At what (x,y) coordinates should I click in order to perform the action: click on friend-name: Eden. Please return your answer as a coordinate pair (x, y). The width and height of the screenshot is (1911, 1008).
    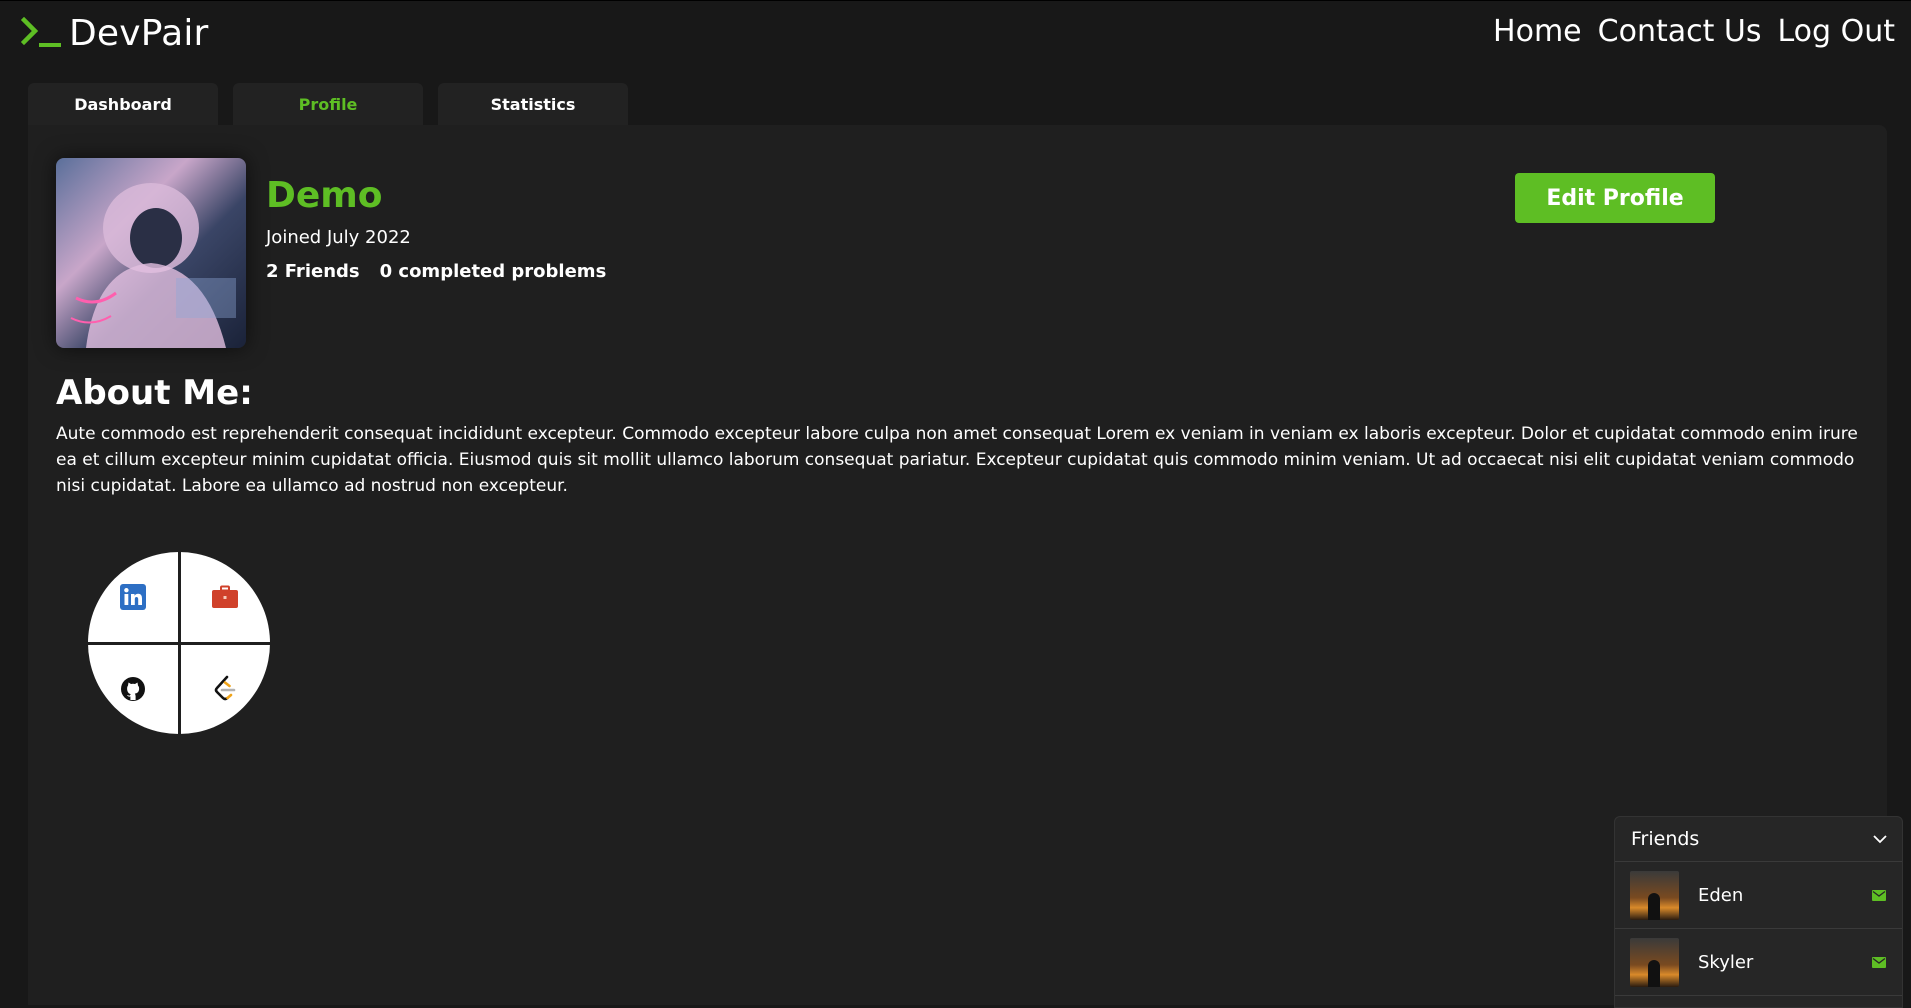
    Looking at the image, I should click on (1721, 895).